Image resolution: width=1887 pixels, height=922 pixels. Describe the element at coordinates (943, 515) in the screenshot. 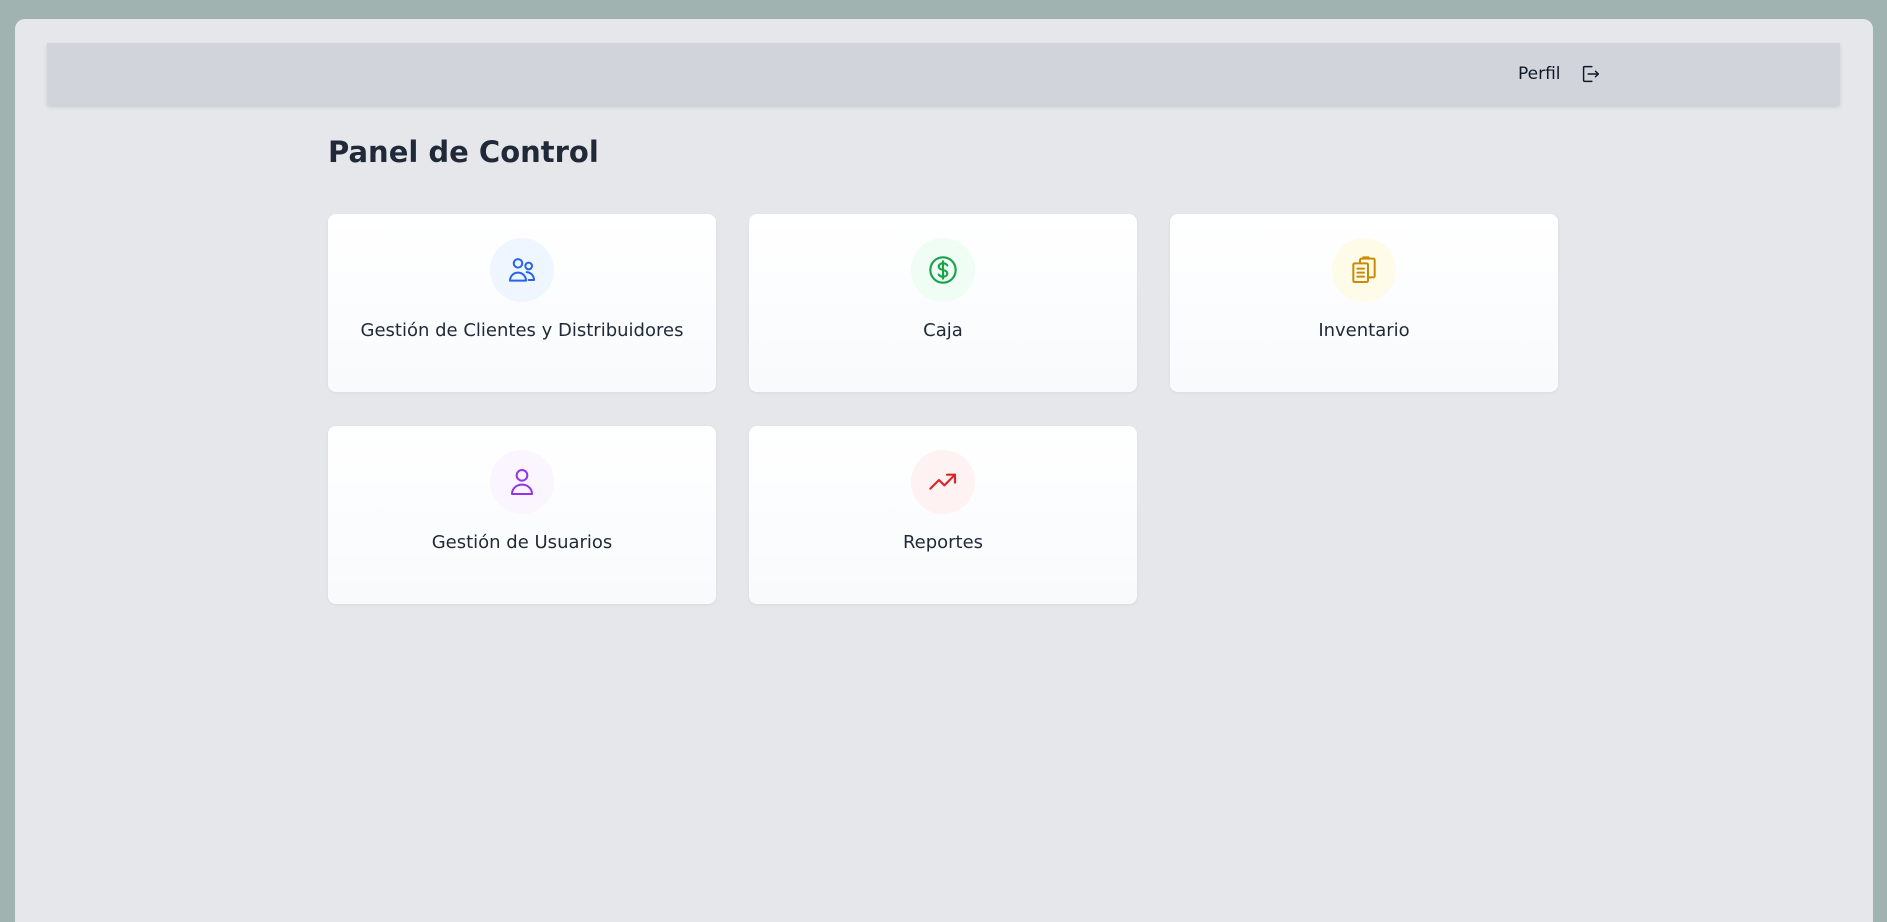

I see `card-reportes: Reportes` at that location.